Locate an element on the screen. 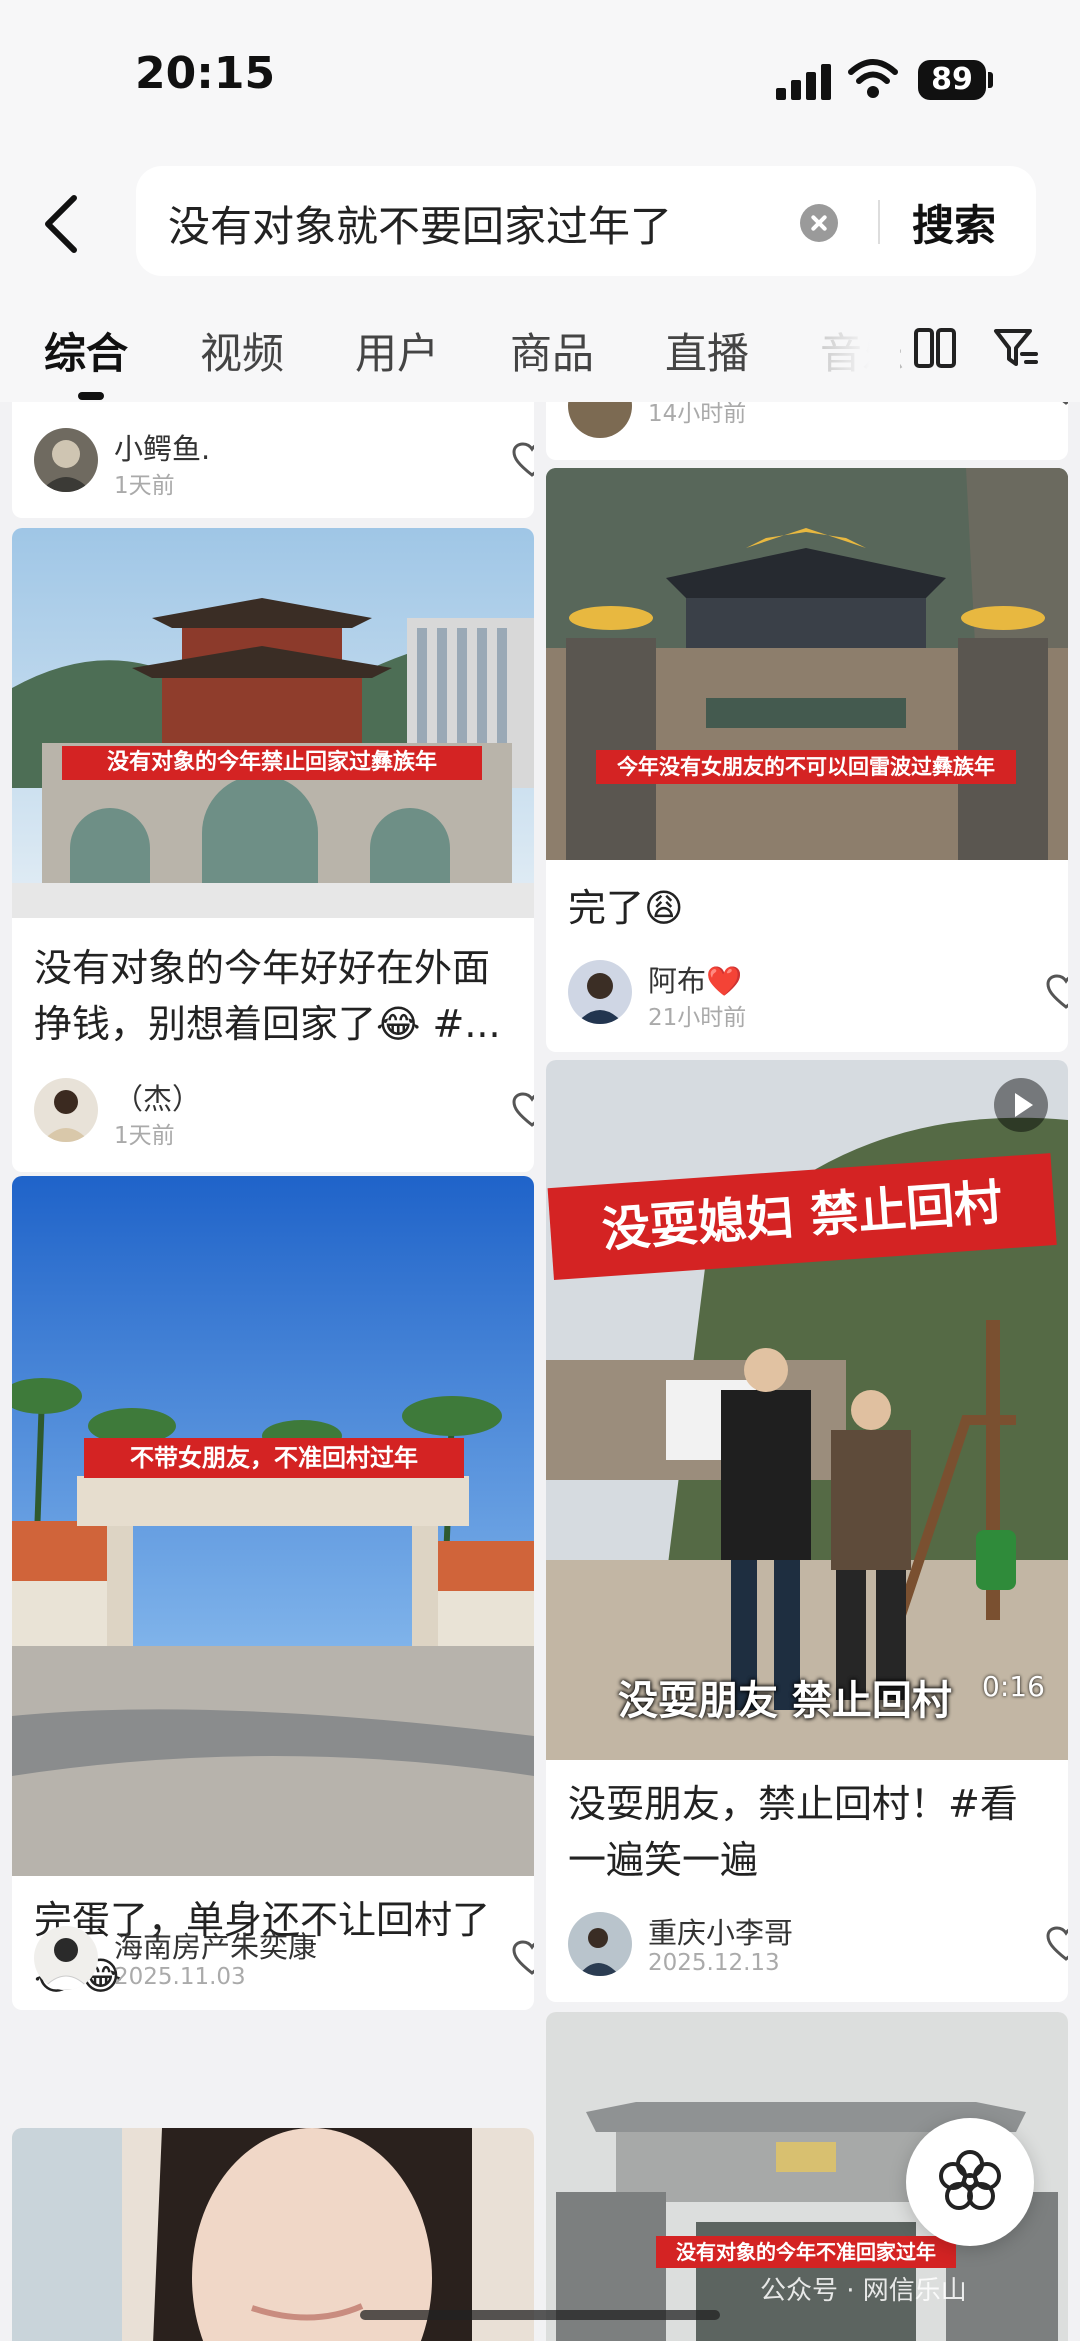  clear-icon is located at coordinates (819, 223).